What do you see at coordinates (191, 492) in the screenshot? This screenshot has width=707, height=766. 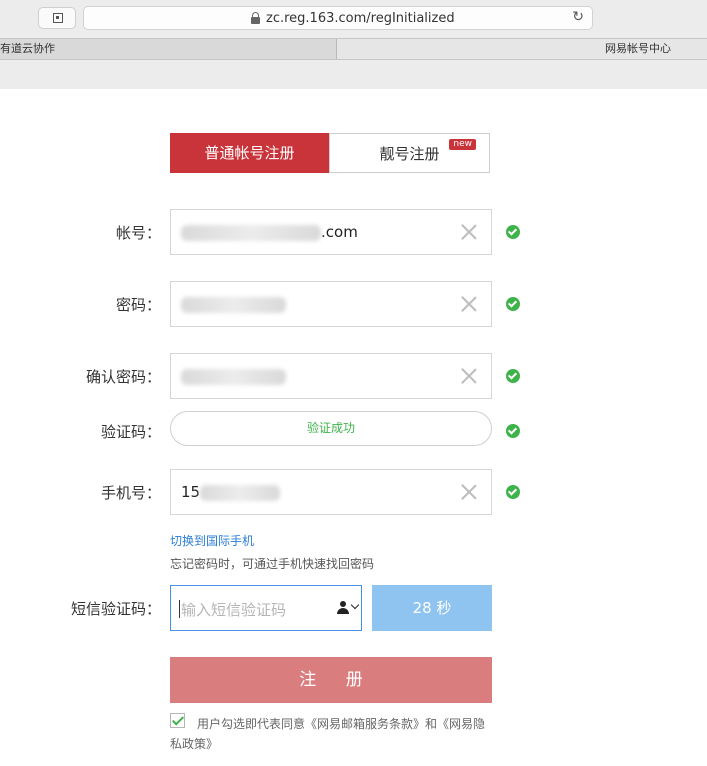 I see `phone-prefix: 15` at bounding box center [191, 492].